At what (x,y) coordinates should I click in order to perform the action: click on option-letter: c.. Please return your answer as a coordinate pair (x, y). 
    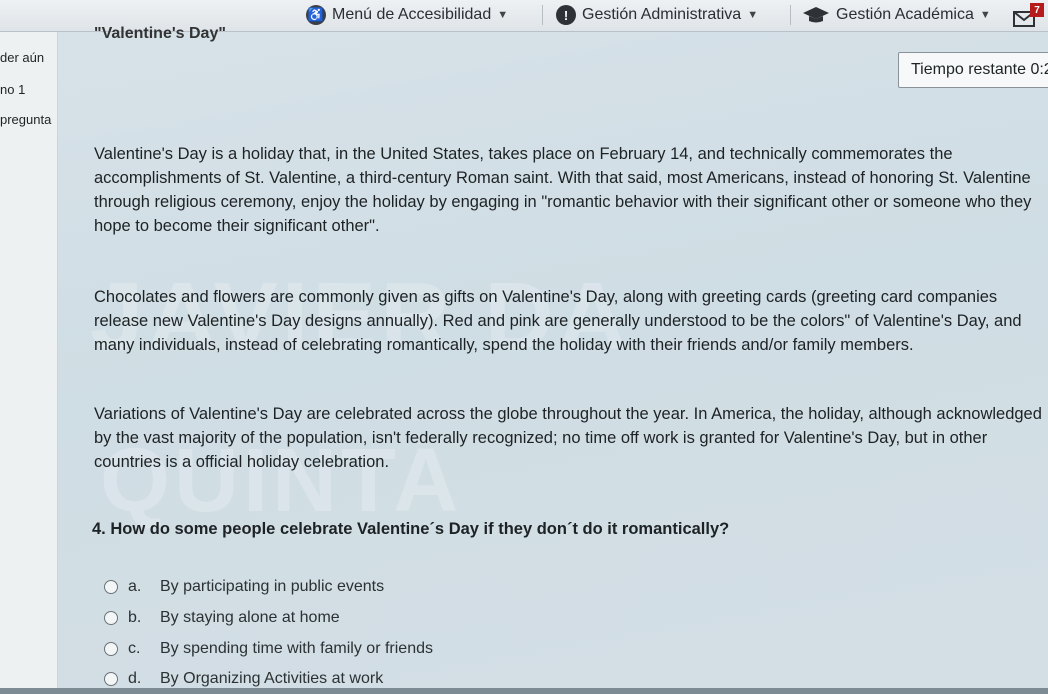
    Looking at the image, I should click on (134, 648).